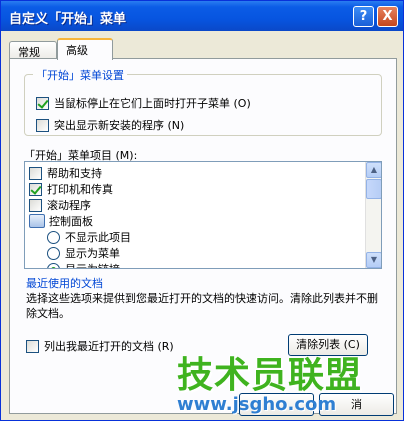 This screenshot has width=404, height=421. I want to click on list-item: 帮助和支持, so click(65, 173).